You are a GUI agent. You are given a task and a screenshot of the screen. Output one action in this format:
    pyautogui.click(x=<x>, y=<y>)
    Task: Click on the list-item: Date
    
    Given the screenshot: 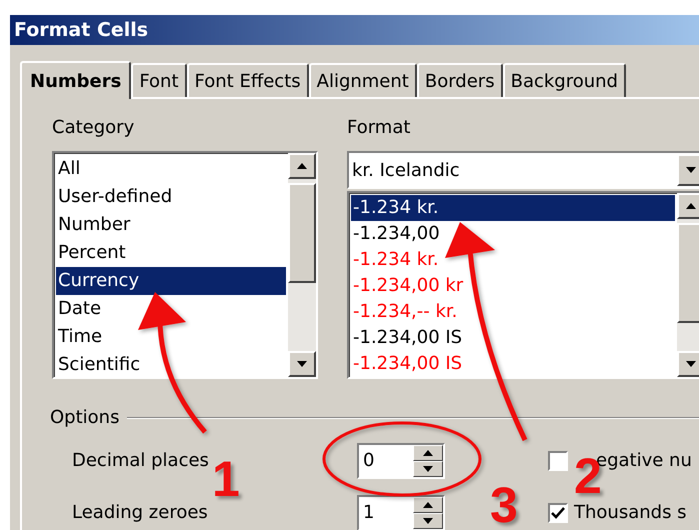 What is the action you would take?
    pyautogui.click(x=171, y=309)
    